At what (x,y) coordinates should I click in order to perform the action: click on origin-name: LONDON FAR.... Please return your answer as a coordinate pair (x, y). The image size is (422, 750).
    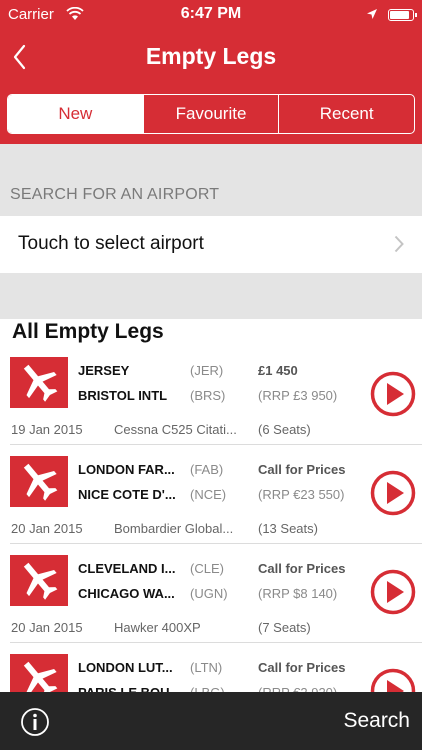
    Looking at the image, I should click on (126, 469).